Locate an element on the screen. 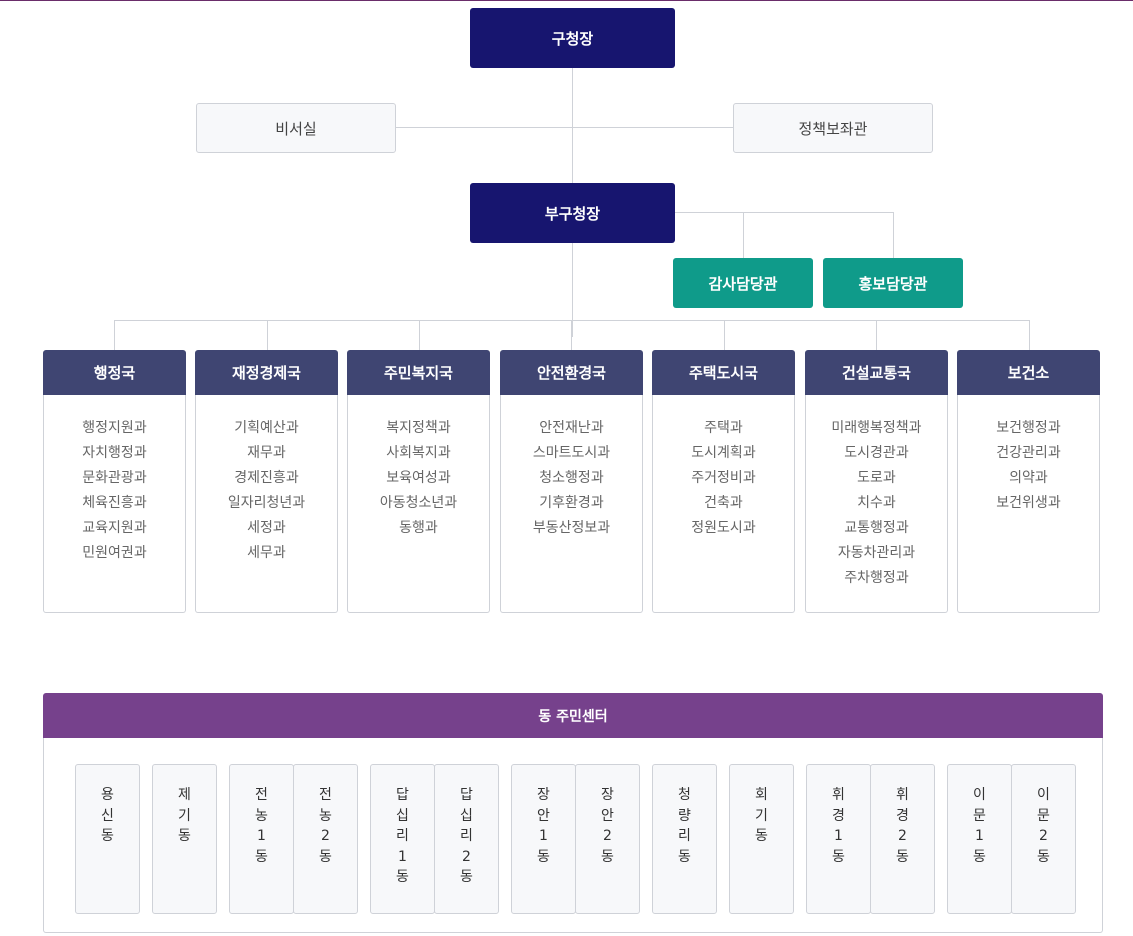 Image resolution: width=1133 pixels, height=936 pixels. dong-box: 전농 1 동 is located at coordinates (261, 839).